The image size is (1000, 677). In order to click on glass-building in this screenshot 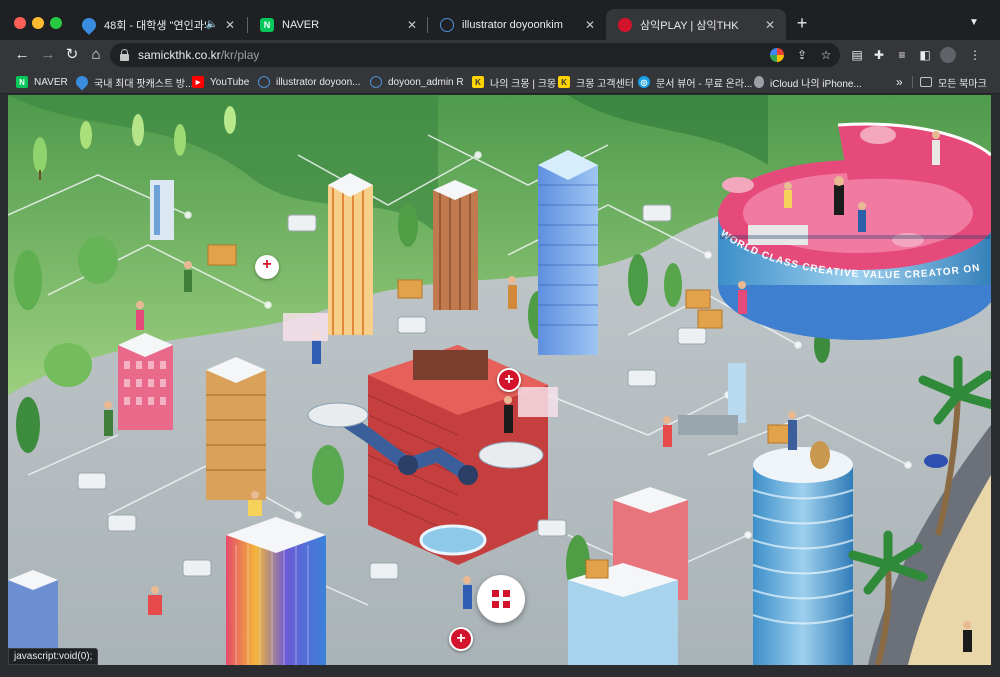, I will do `click(623, 614)`.